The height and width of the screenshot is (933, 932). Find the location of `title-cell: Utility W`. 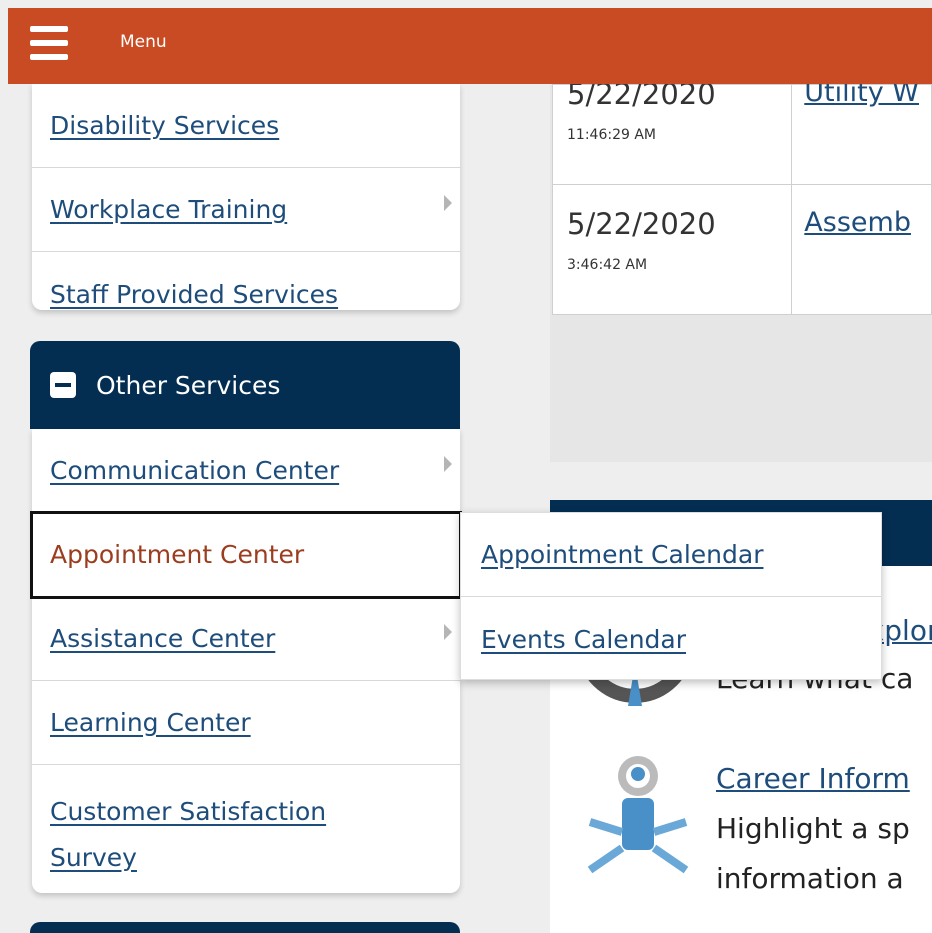

title-cell: Utility W is located at coordinates (861, 131).